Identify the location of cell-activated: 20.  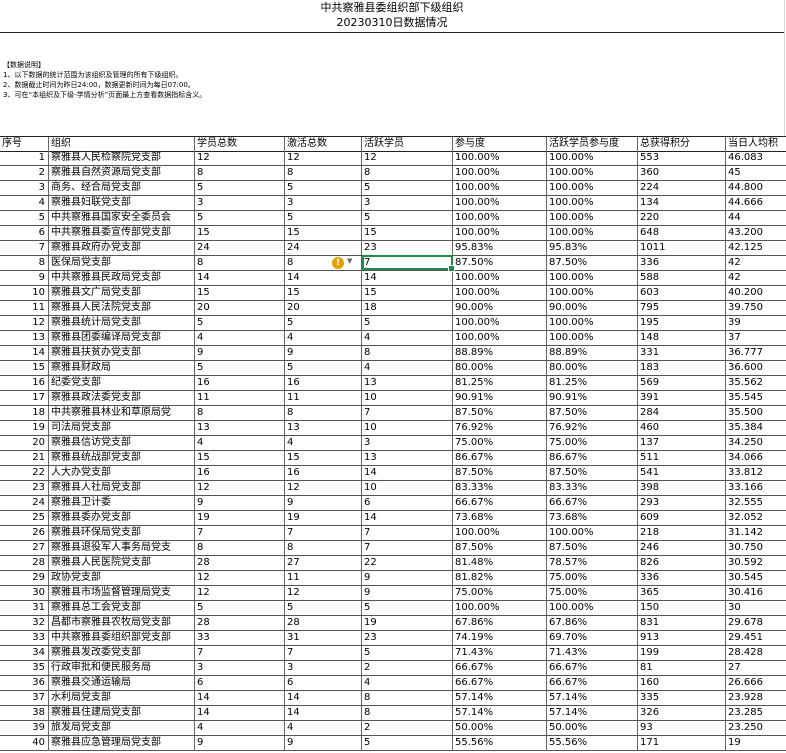
(323, 308).